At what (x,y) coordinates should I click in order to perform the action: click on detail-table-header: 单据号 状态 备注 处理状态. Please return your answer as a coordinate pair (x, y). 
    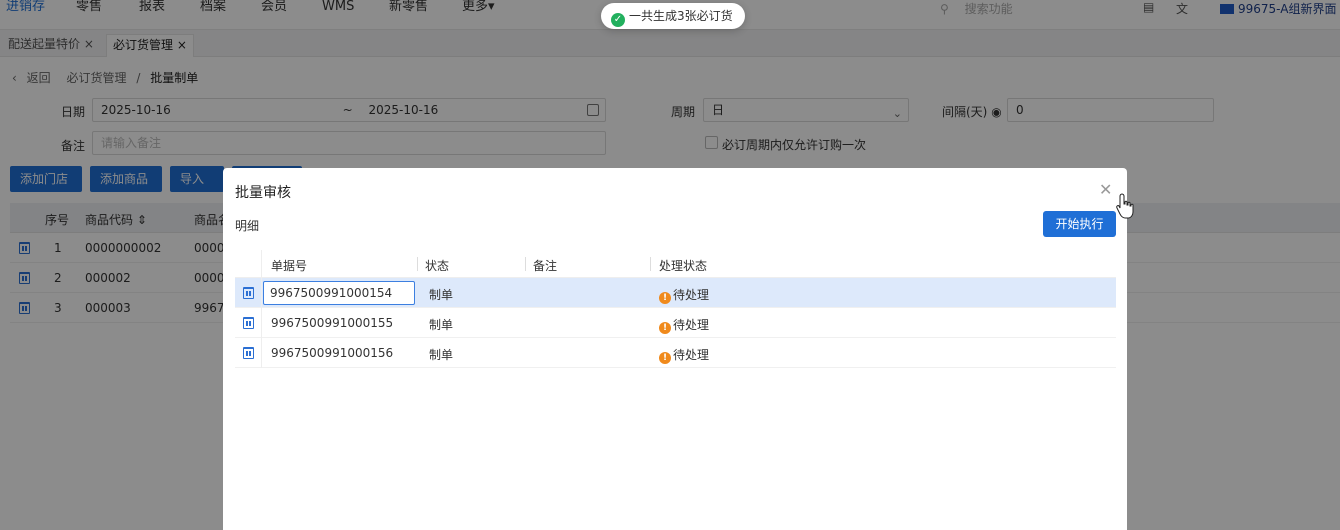
    Looking at the image, I should click on (675, 264).